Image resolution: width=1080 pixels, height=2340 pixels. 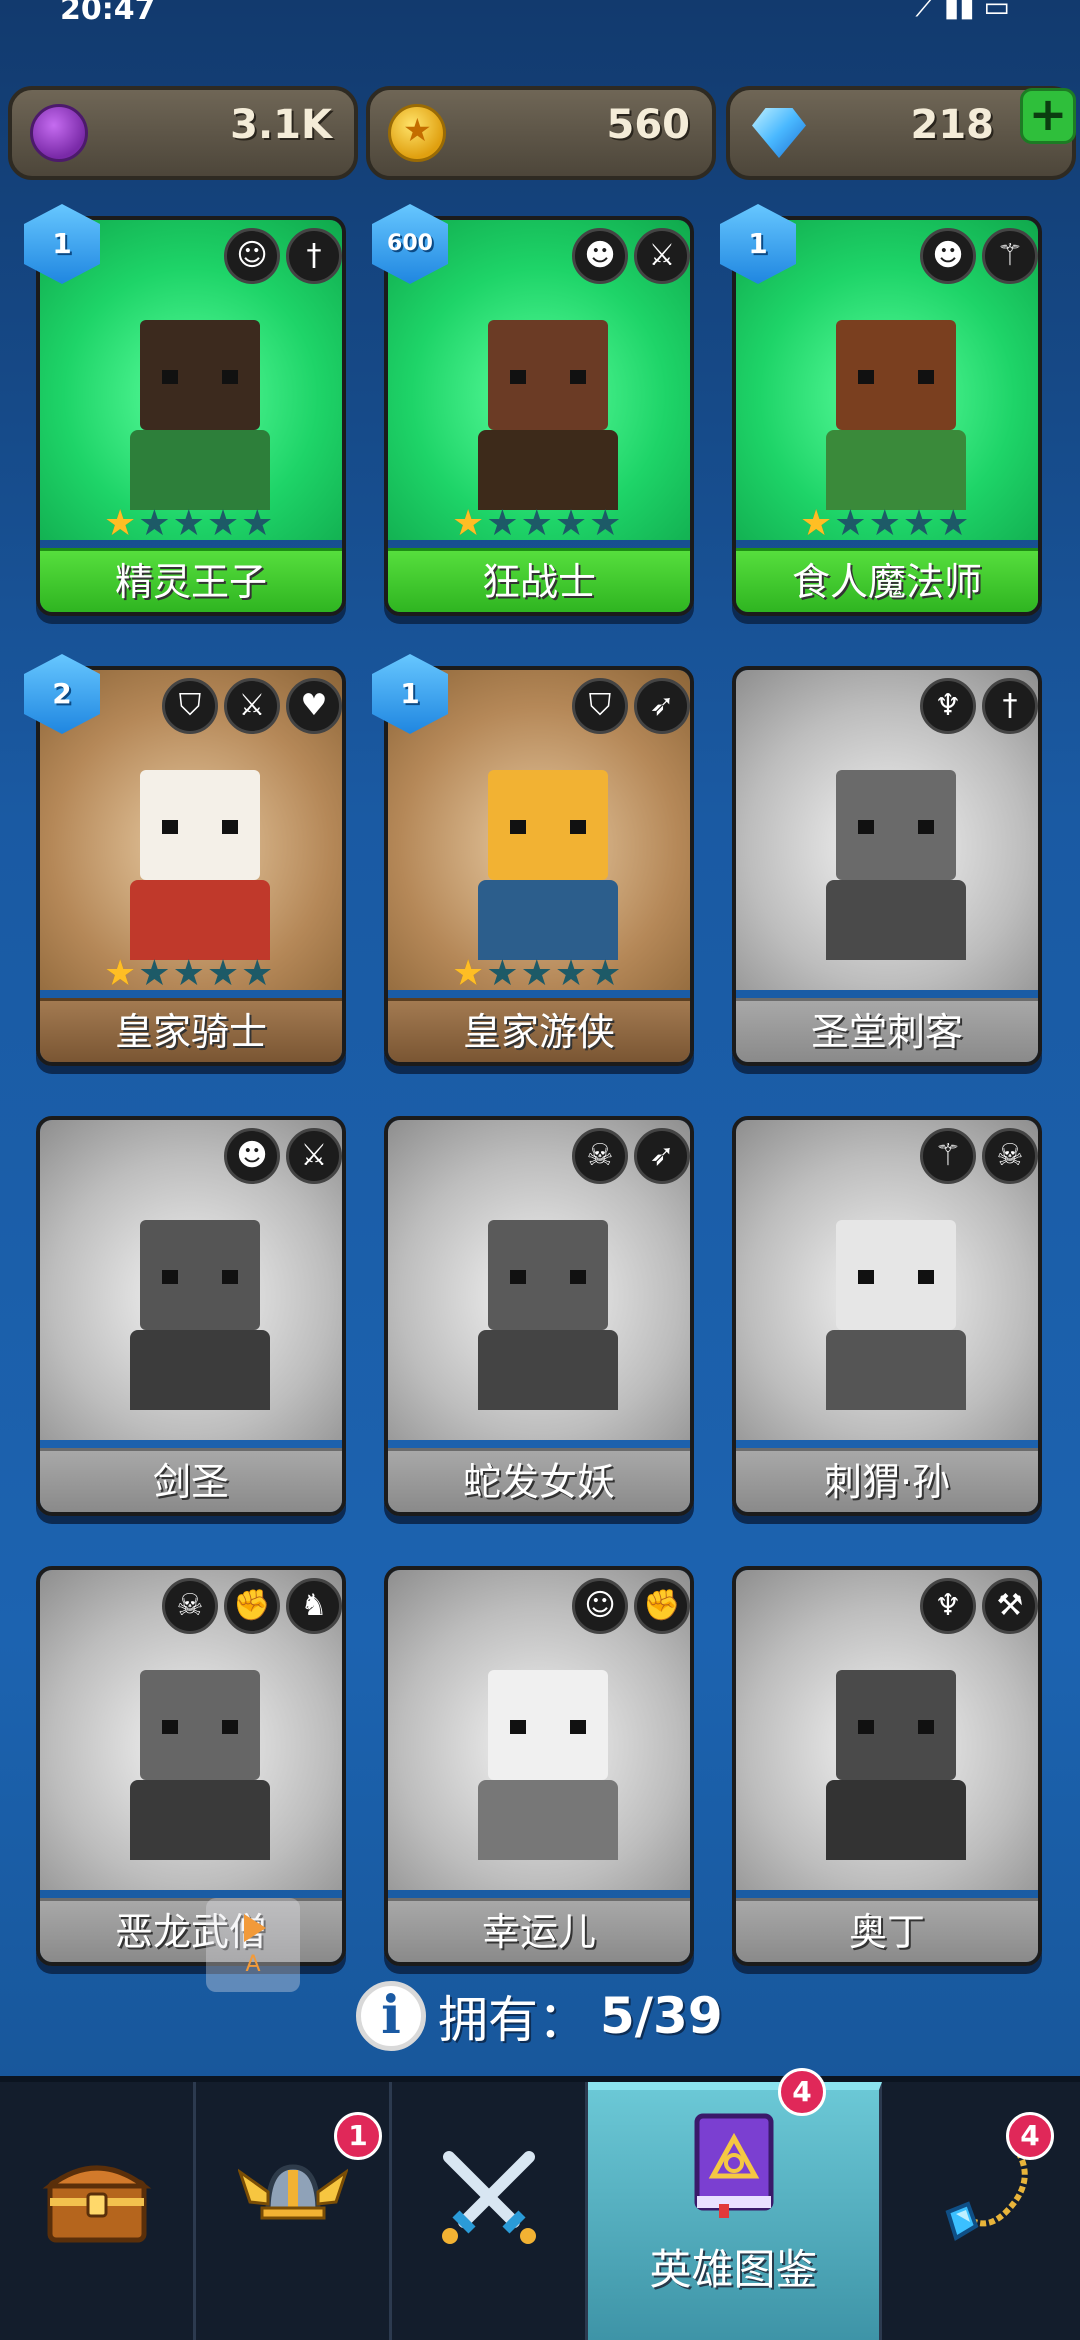 I want to click on winged-helmet-icon, so click(x=292, y=2192).